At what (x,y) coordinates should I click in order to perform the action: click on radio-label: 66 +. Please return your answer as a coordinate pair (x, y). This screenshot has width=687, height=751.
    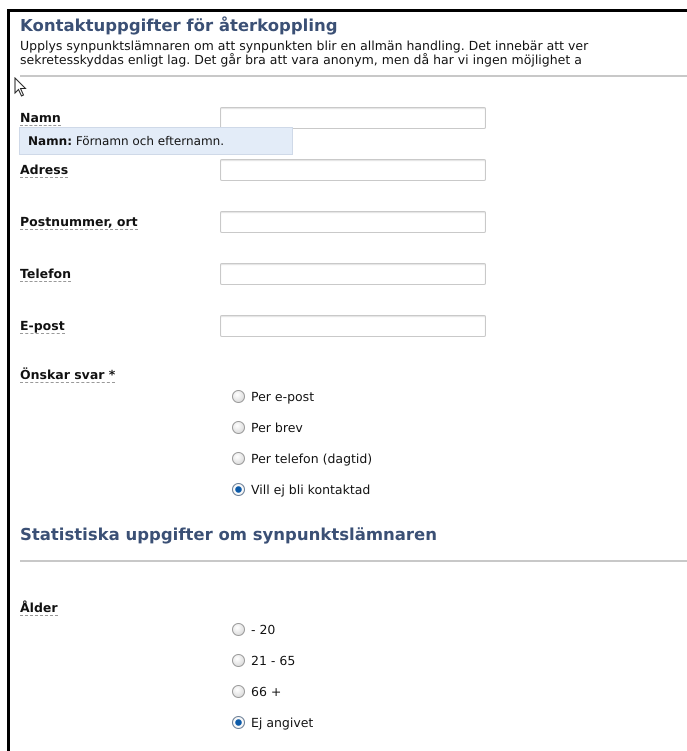
    Looking at the image, I should click on (266, 691).